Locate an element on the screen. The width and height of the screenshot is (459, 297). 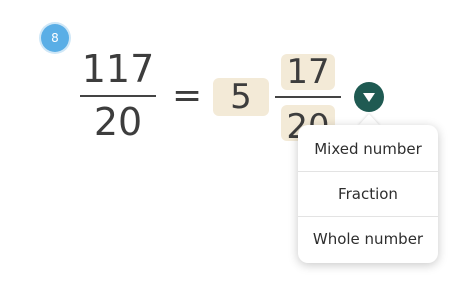
rhs-fraction-bar is located at coordinates (308, 97).